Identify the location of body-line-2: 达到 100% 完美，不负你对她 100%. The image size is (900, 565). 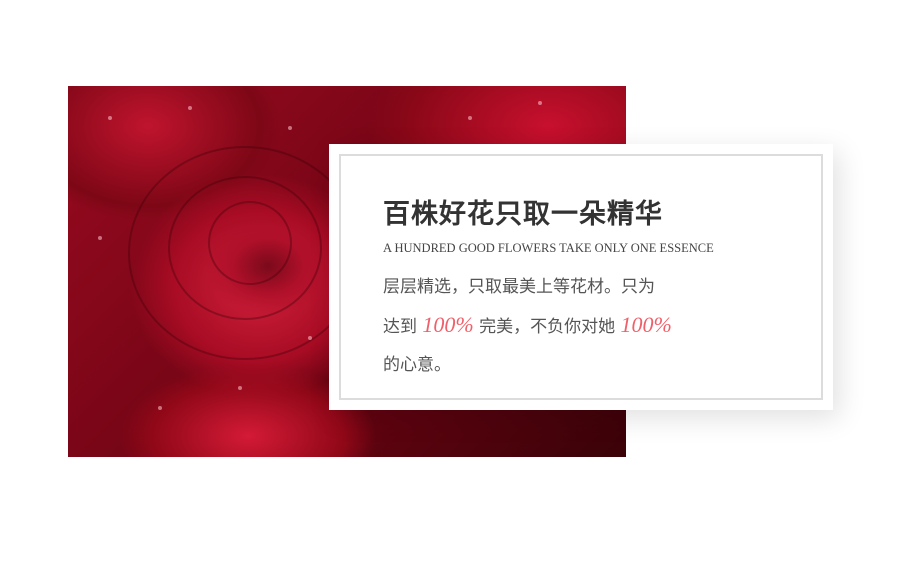
(563, 326).